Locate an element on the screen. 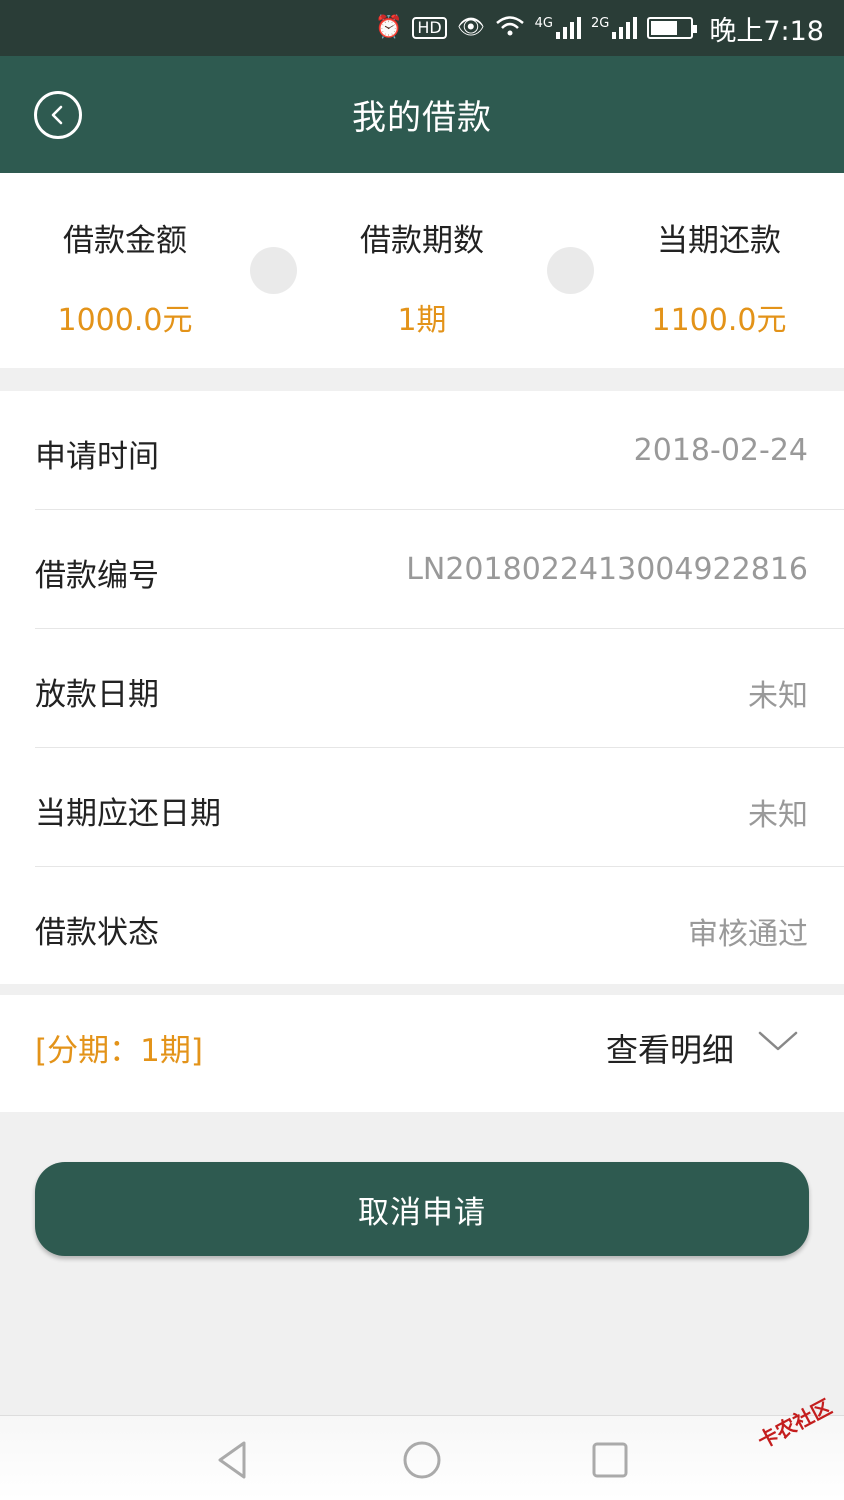  signal-4g-icon: 4G is located at coordinates (558, 28).